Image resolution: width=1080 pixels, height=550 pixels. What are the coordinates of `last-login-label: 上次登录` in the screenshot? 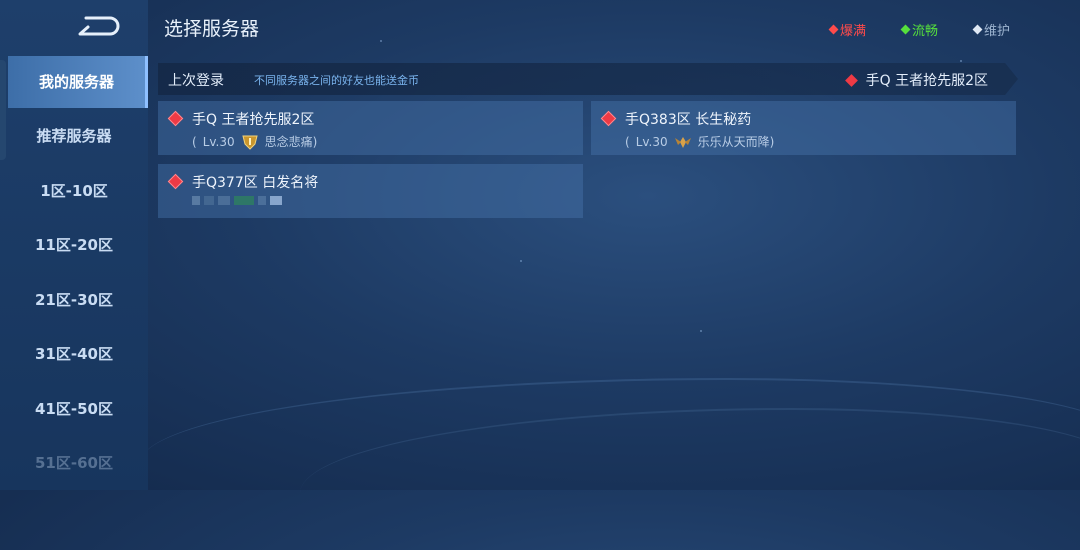 It's located at (196, 81).